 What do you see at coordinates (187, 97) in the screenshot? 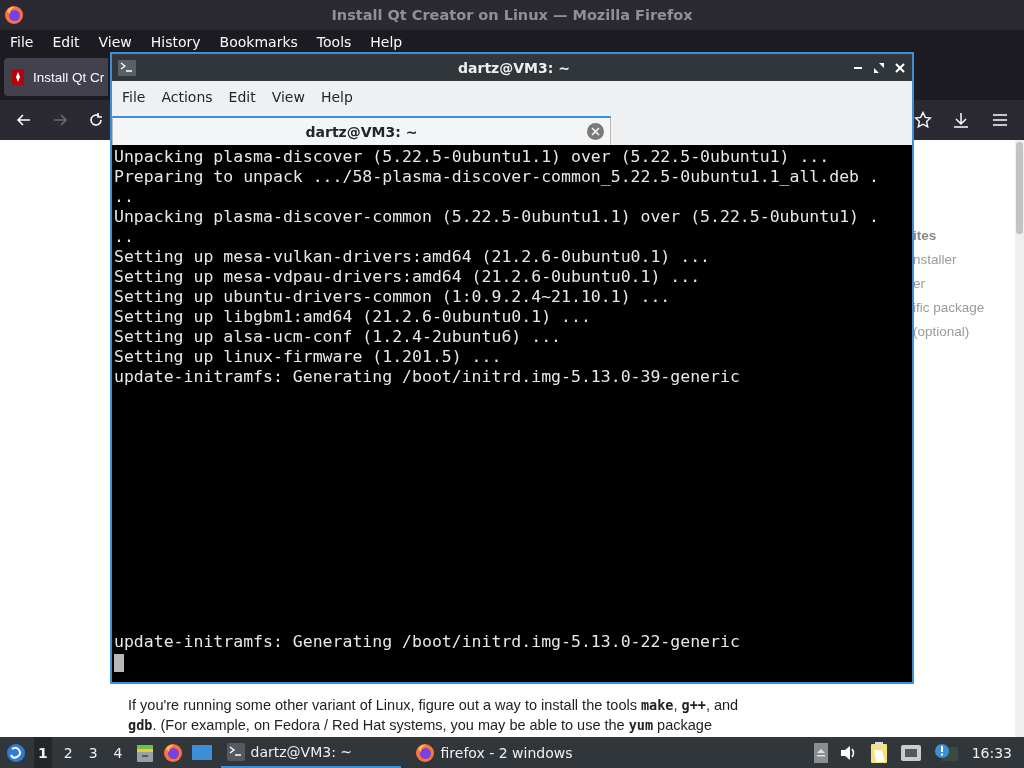
I see `menu-item: Actions` at bounding box center [187, 97].